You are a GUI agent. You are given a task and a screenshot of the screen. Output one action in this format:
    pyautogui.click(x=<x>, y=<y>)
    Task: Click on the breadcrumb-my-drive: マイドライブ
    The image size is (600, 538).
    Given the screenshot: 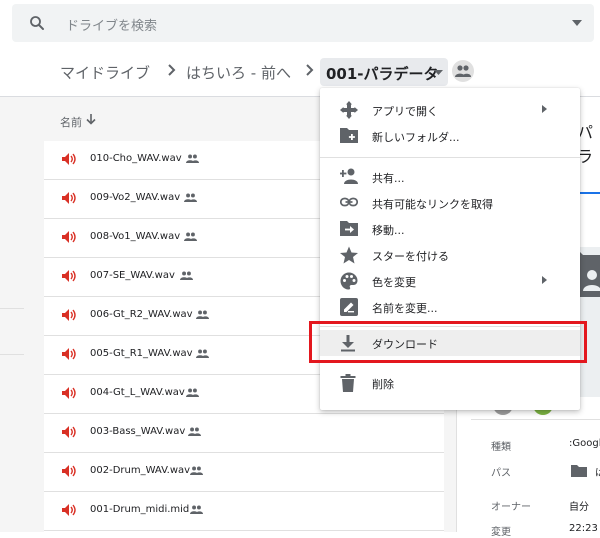 What is the action you would take?
    pyautogui.click(x=105, y=72)
    